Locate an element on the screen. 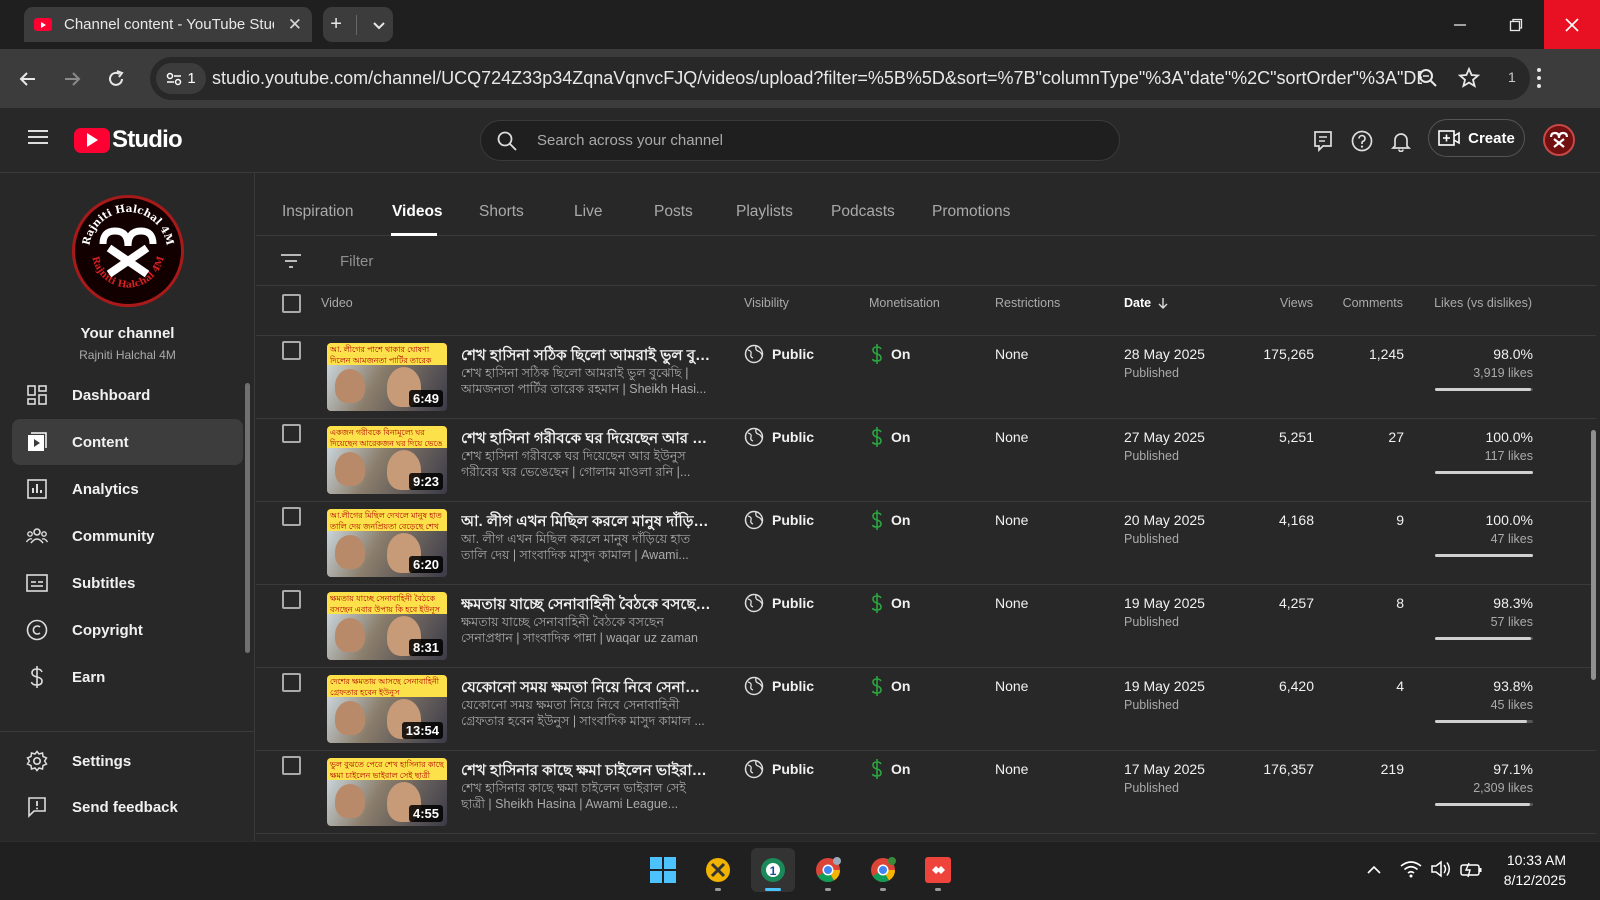 This screenshot has height=900, width=1600. your-channel-title: Your channel is located at coordinates (127, 333).